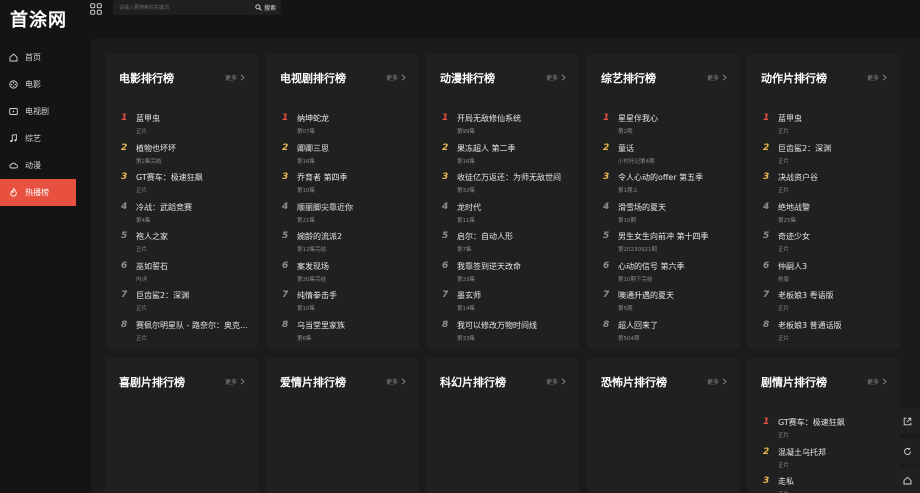  I want to click on list-item: 1 开局无敌修仙系统 第99集, so click(505, 127).